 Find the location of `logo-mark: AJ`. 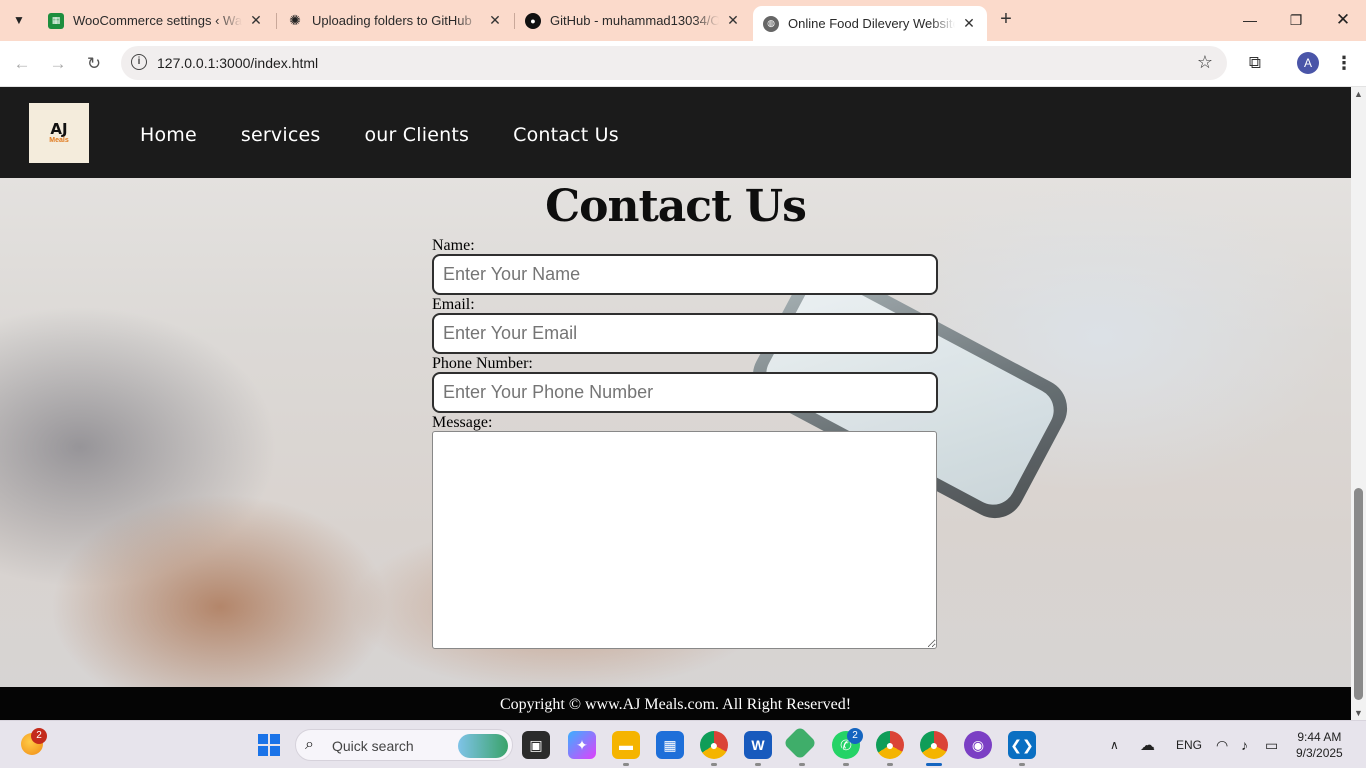

logo-mark: AJ is located at coordinates (59, 128).